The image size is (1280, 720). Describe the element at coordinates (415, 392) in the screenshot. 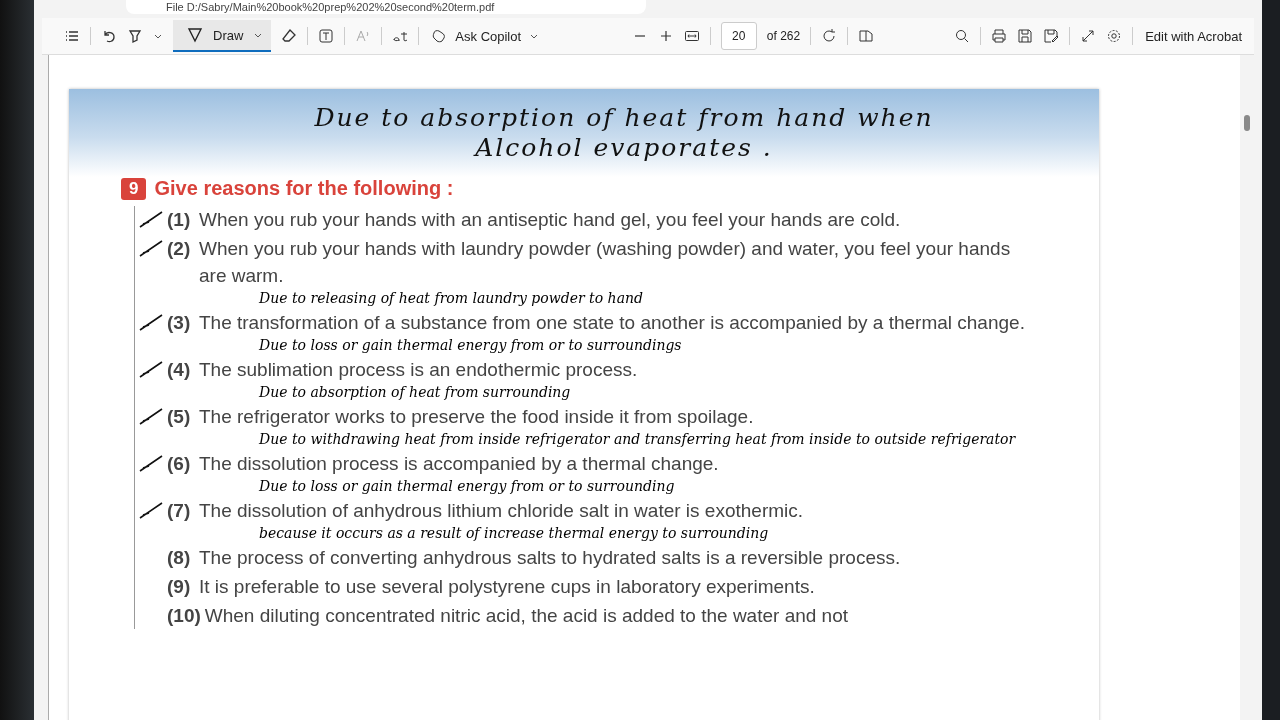

I see `handwritten-note: Due to absorption of heat from surrounding` at that location.